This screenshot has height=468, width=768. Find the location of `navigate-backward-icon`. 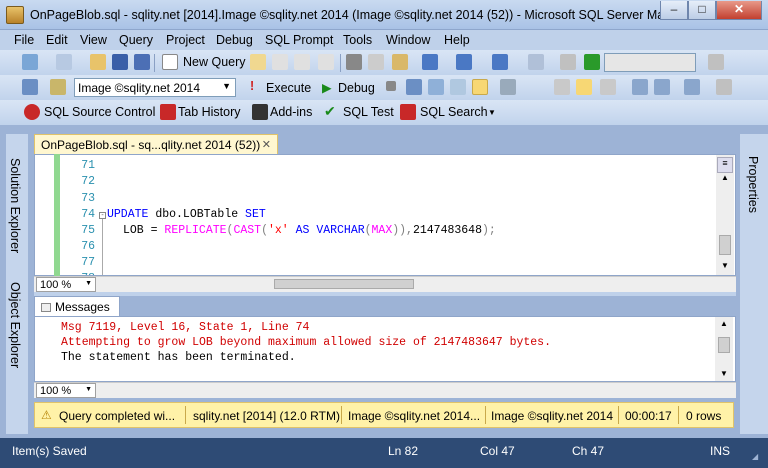

navigate-backward-icon is located at coordinates (500, 62).